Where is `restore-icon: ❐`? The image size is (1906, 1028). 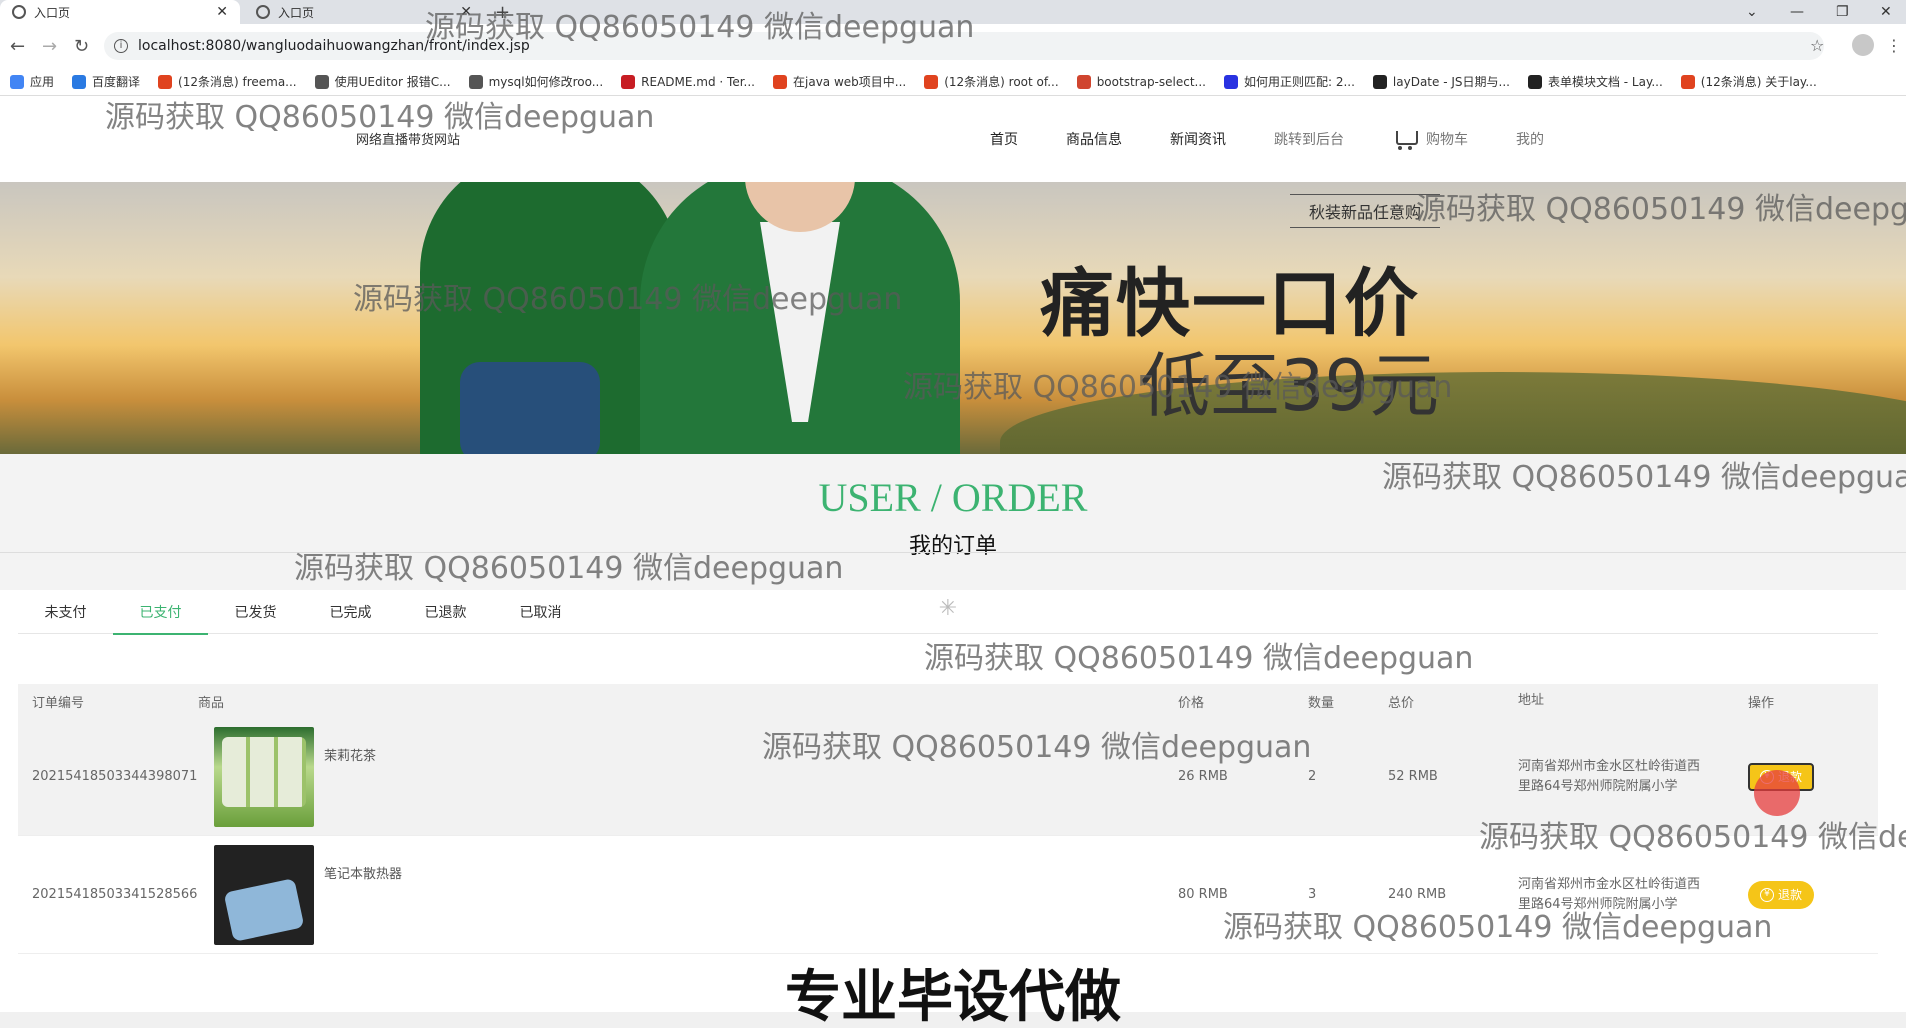
restore-icon: ❐ is located at coordinates (1842, 12).